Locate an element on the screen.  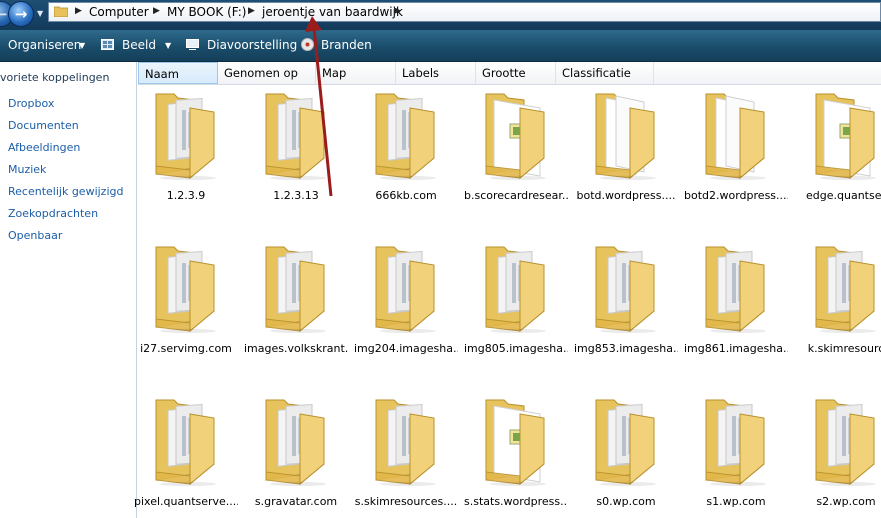
view-icon is located at coordinates (107, 44).